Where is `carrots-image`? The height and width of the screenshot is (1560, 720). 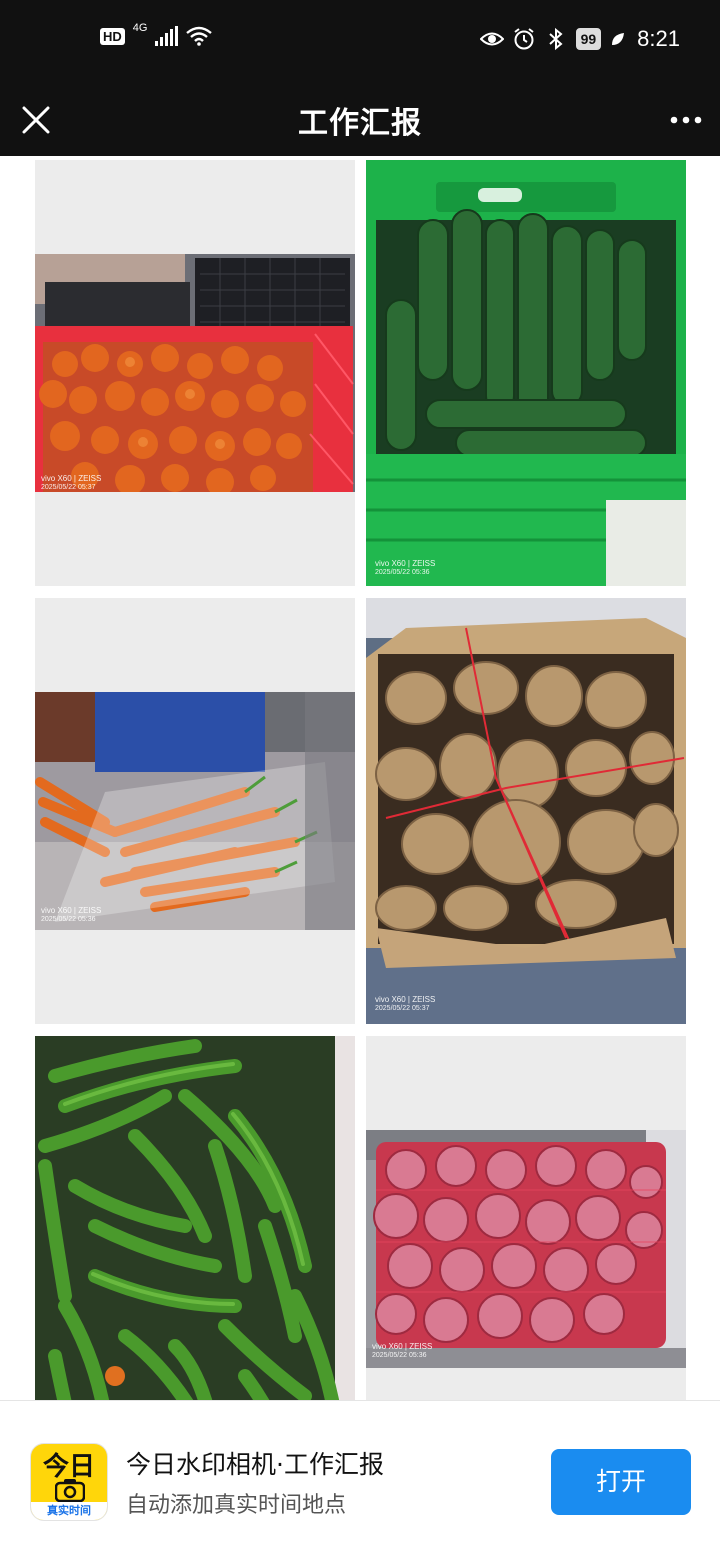
carrots-image is located at coordinates (195, 811).